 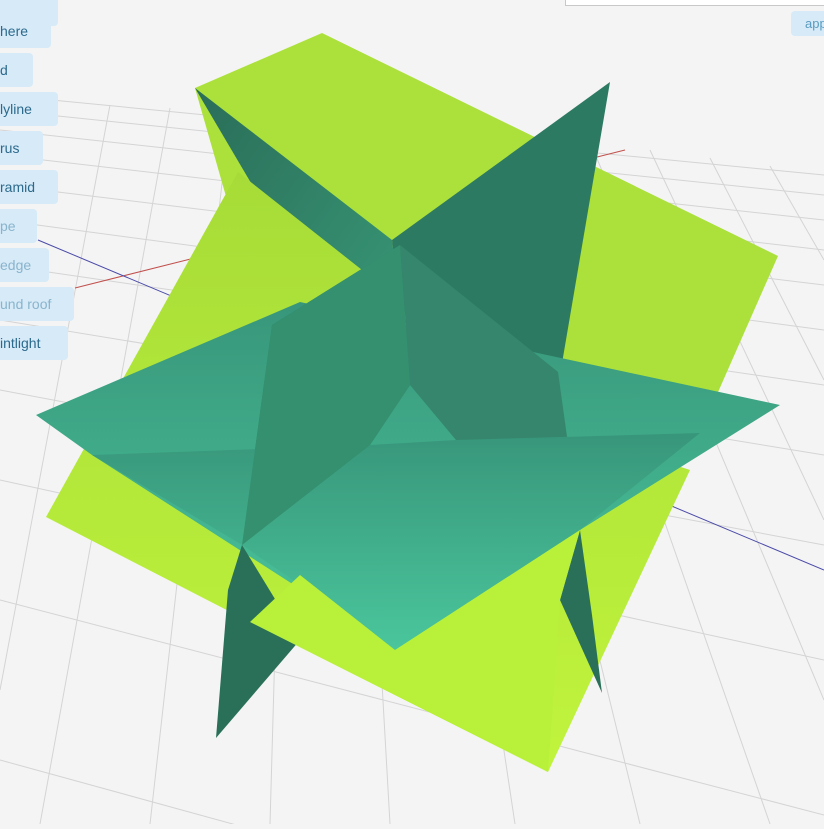 I want to click on sidebar-item-sphere: here, so click(x=25, y=31).